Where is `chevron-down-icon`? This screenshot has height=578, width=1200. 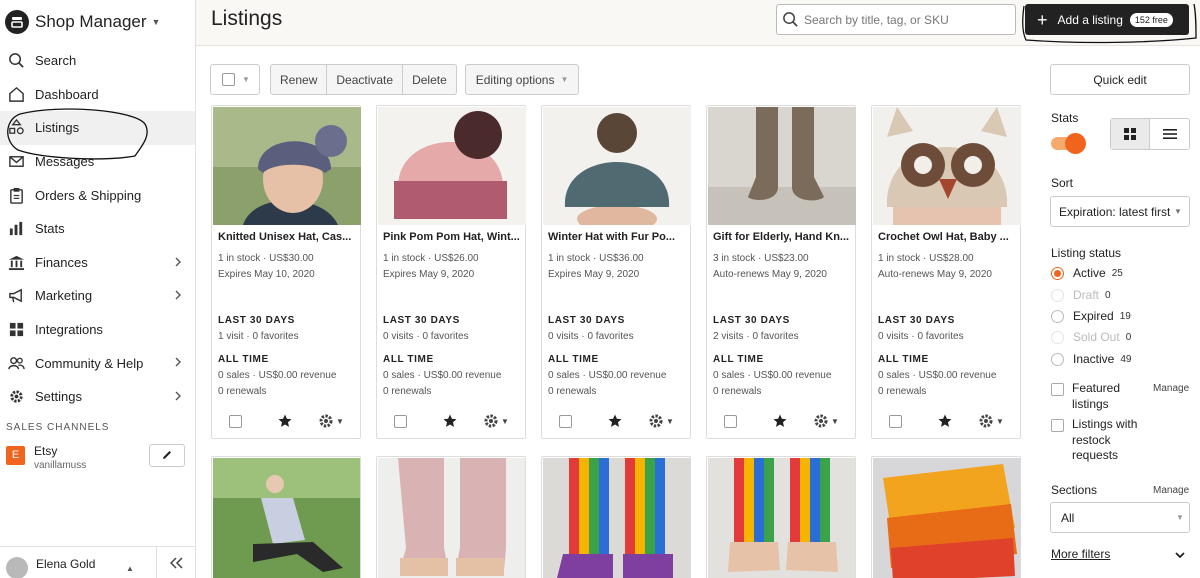 chevron-down-icon is located at coordinates (1180, 555).